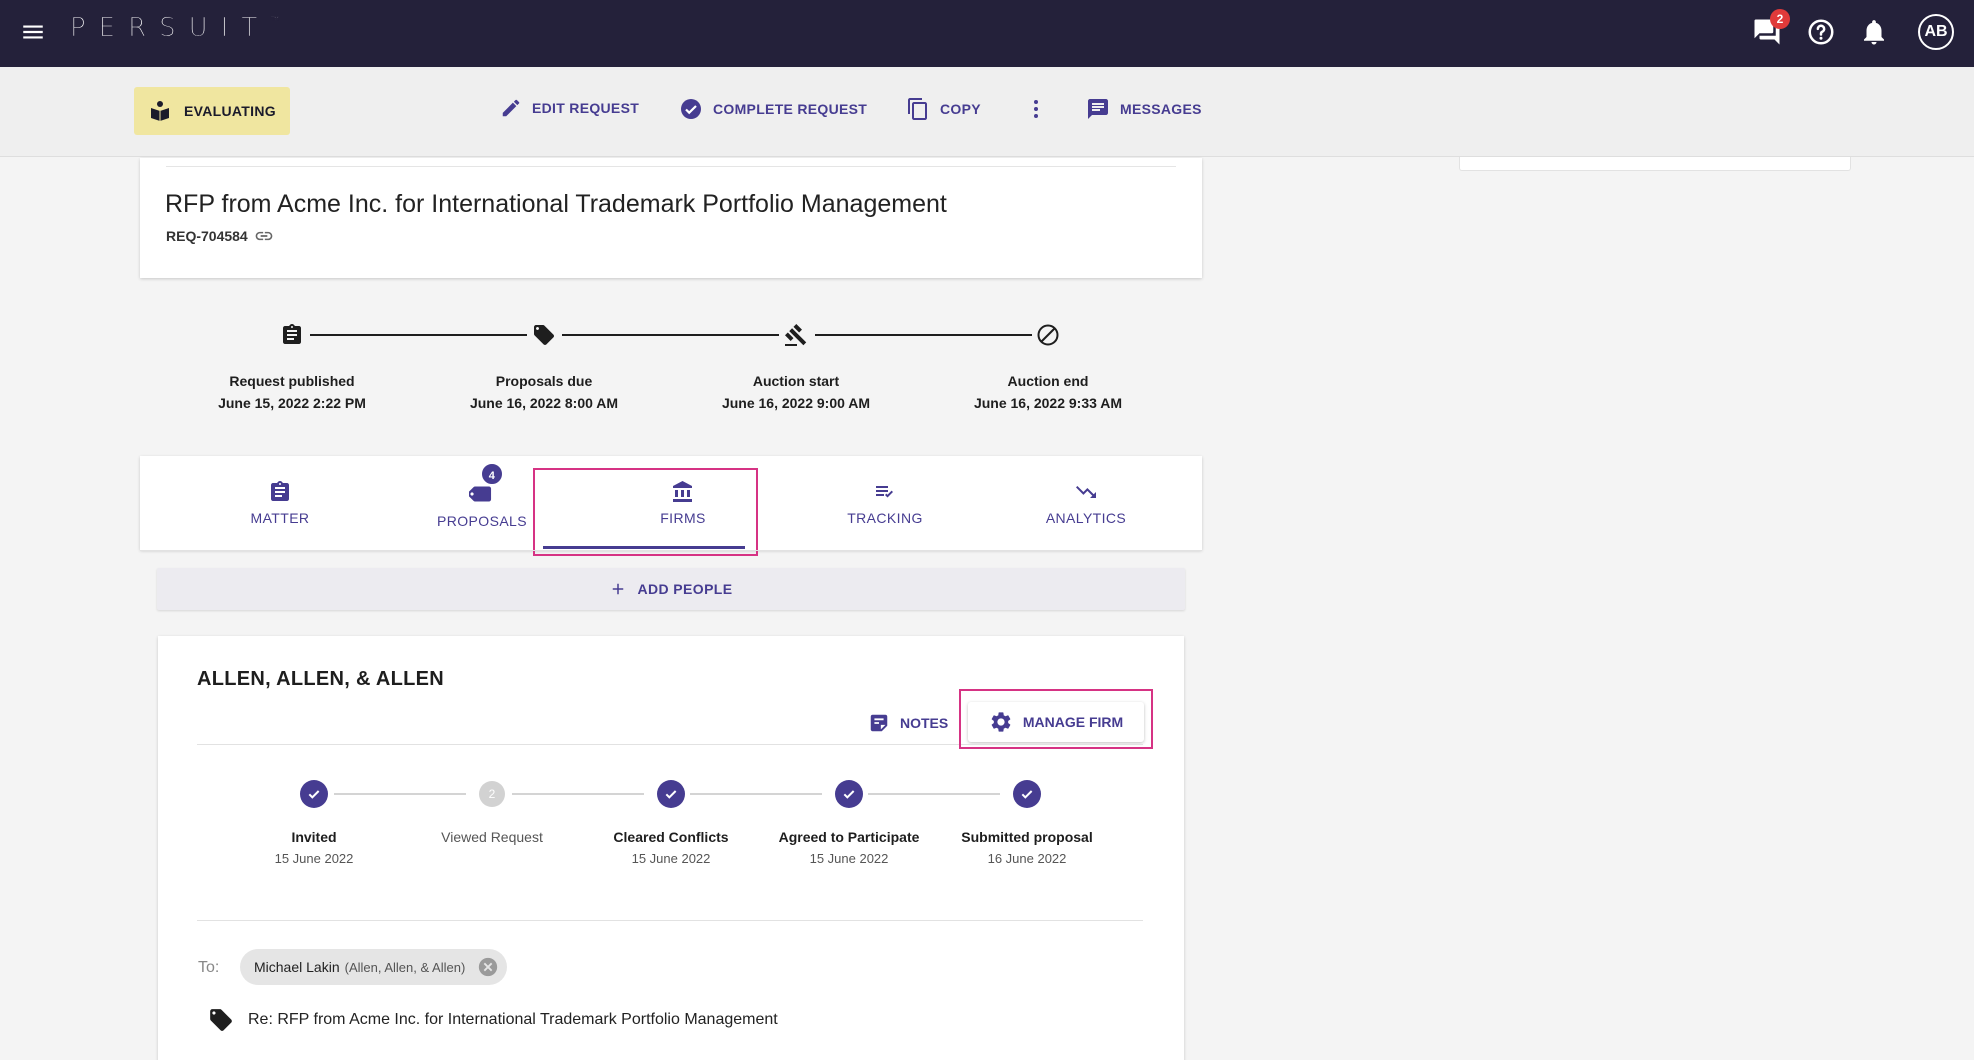 The height and width of the screenshot is (1060, 1974). I want to click on message-icon, so click(1098, 109).